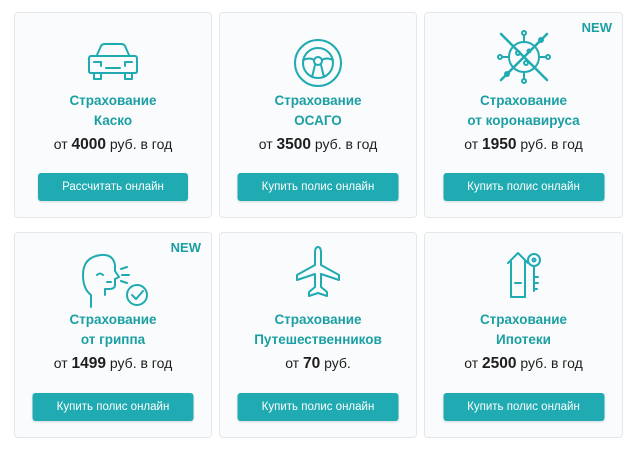  I want to click on steering-wheel-icon, so click(318, 63).